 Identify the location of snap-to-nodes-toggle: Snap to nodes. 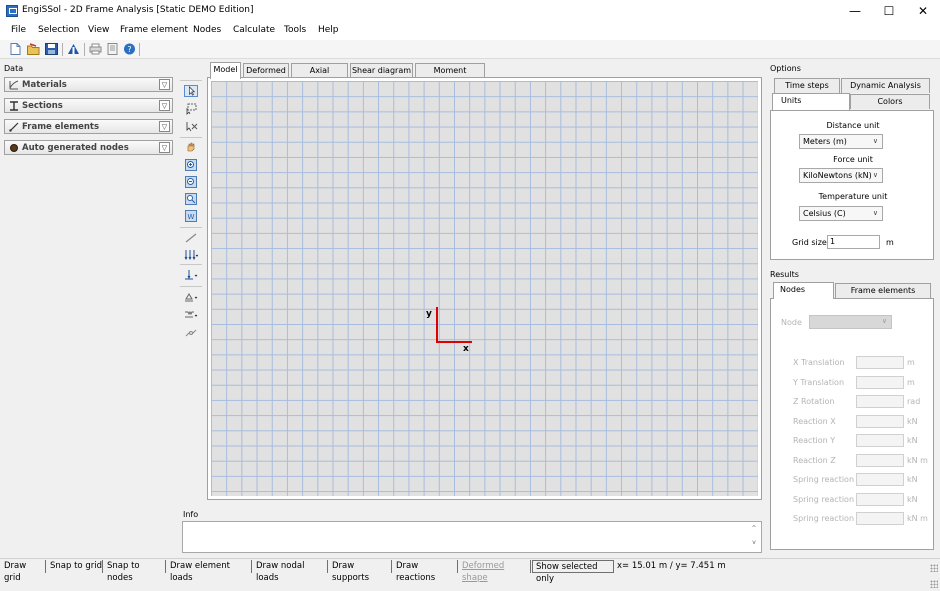
(135, 571).